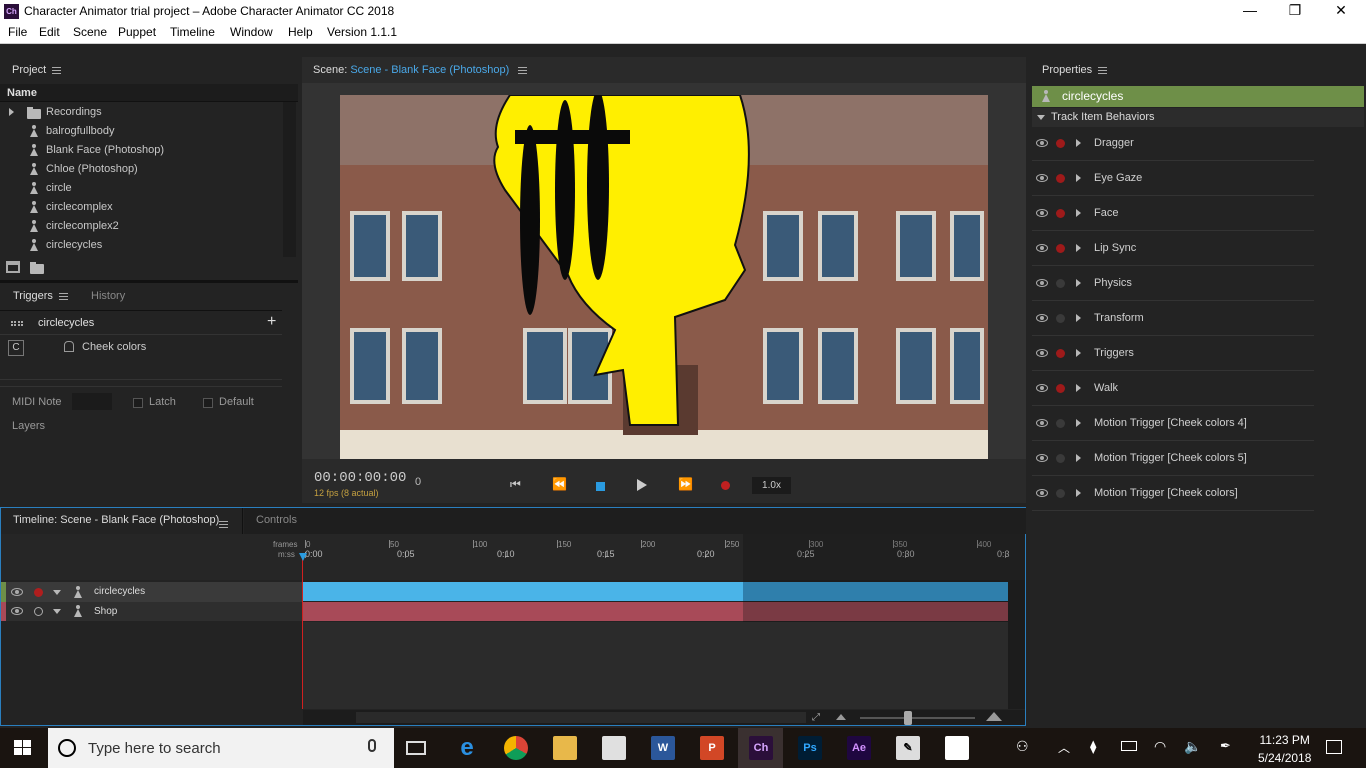 The width and height of the screenshot is (1366, 768). Describe the element at coordinates (37, 268) in the screenshot. I see `new-folder-icon` at that location.